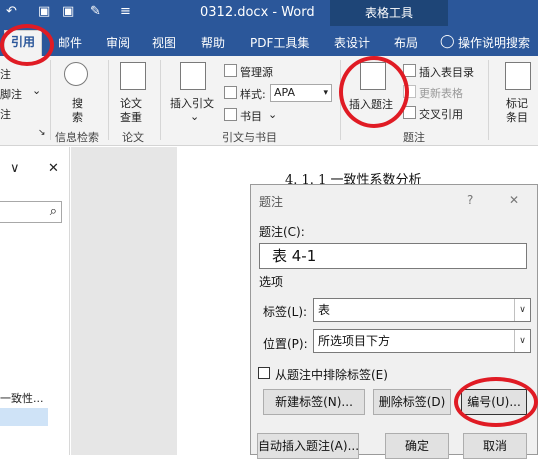  What do you see at coordinates (164, 42) in the screenshot?
I see `tab-view: 视图` at bounding box center [164, 42].